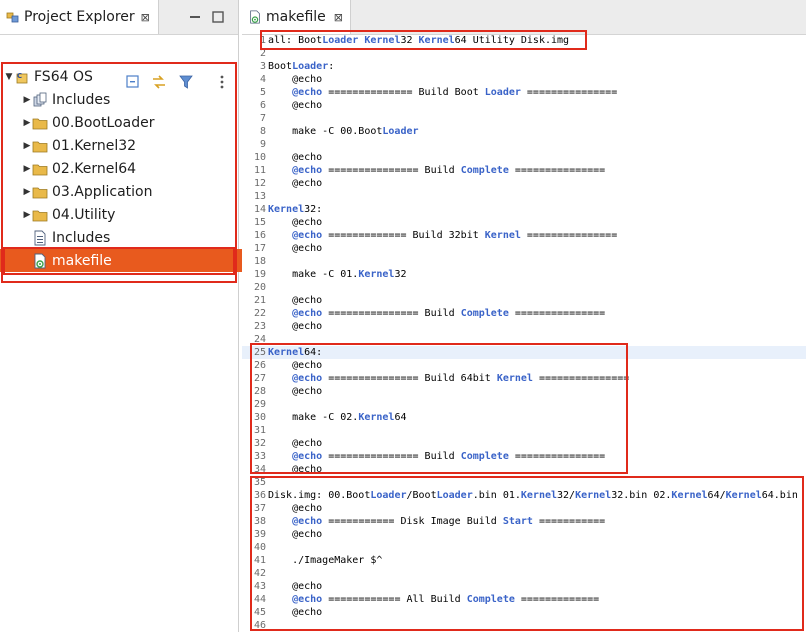 The image size is (806, 632). What do you see at coordinates (524, 625) in the screenshot?
I see `code-line: 46` at bounding box center [524, 625].